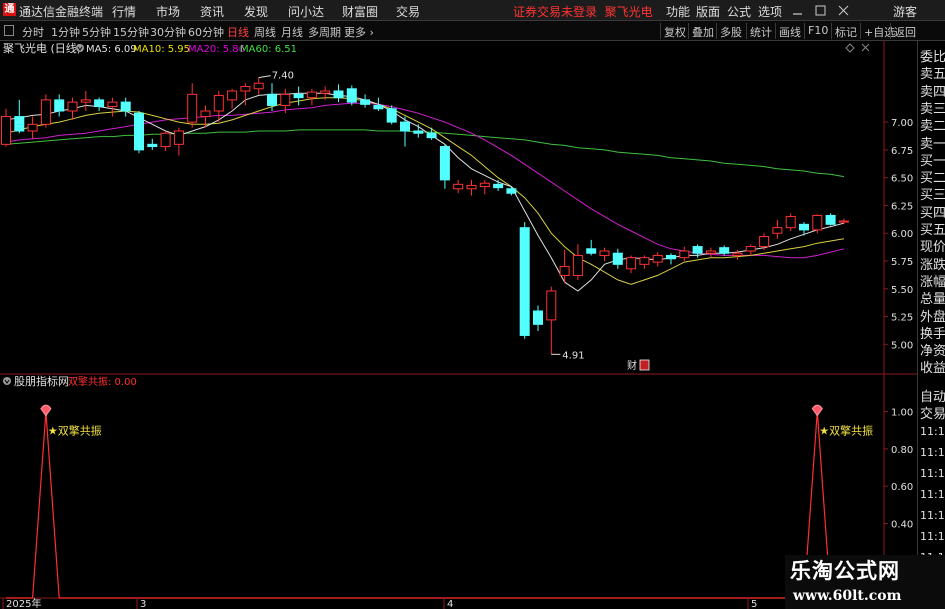  Describe the element at coordinates (292, 32) in the screenshot. I see `period-monthly: 月线` at that location.